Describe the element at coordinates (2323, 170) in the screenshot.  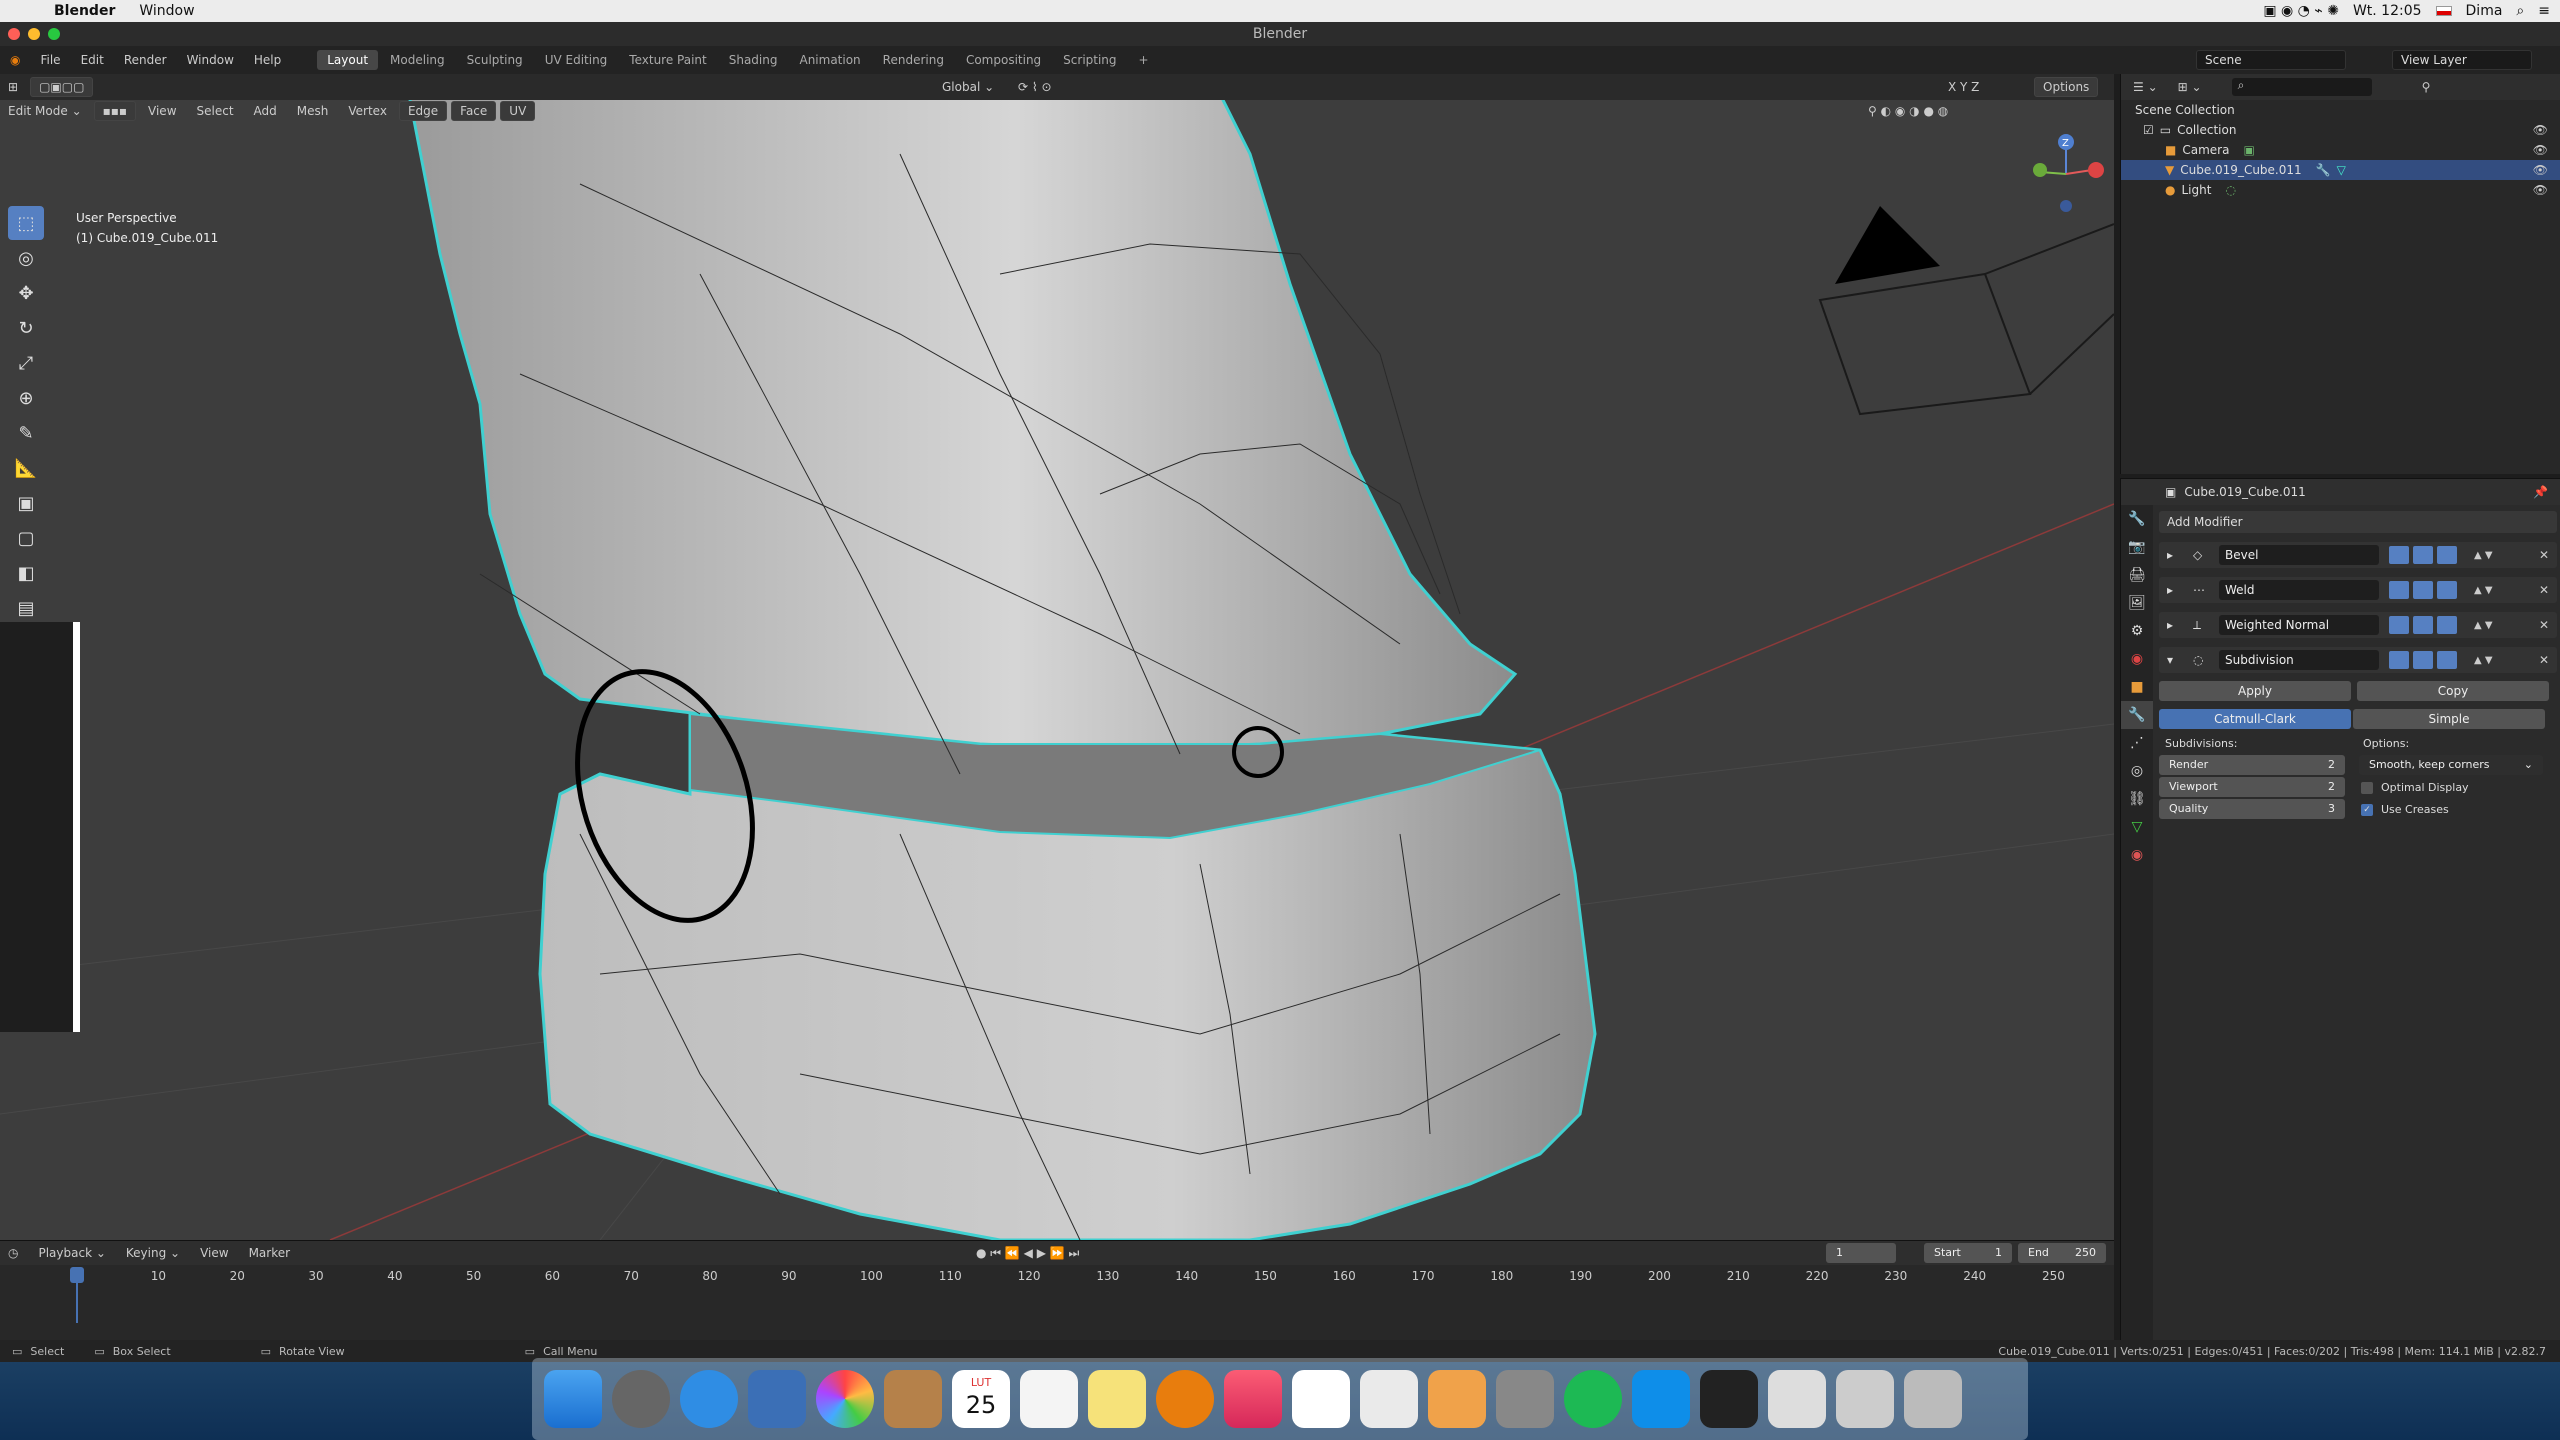
I see `modifier-icon: 🔧` at that location.